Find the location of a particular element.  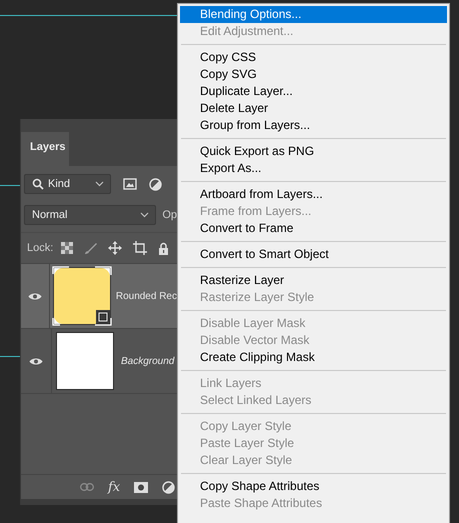

effects-button: fx is located at coordinates (114, 487).